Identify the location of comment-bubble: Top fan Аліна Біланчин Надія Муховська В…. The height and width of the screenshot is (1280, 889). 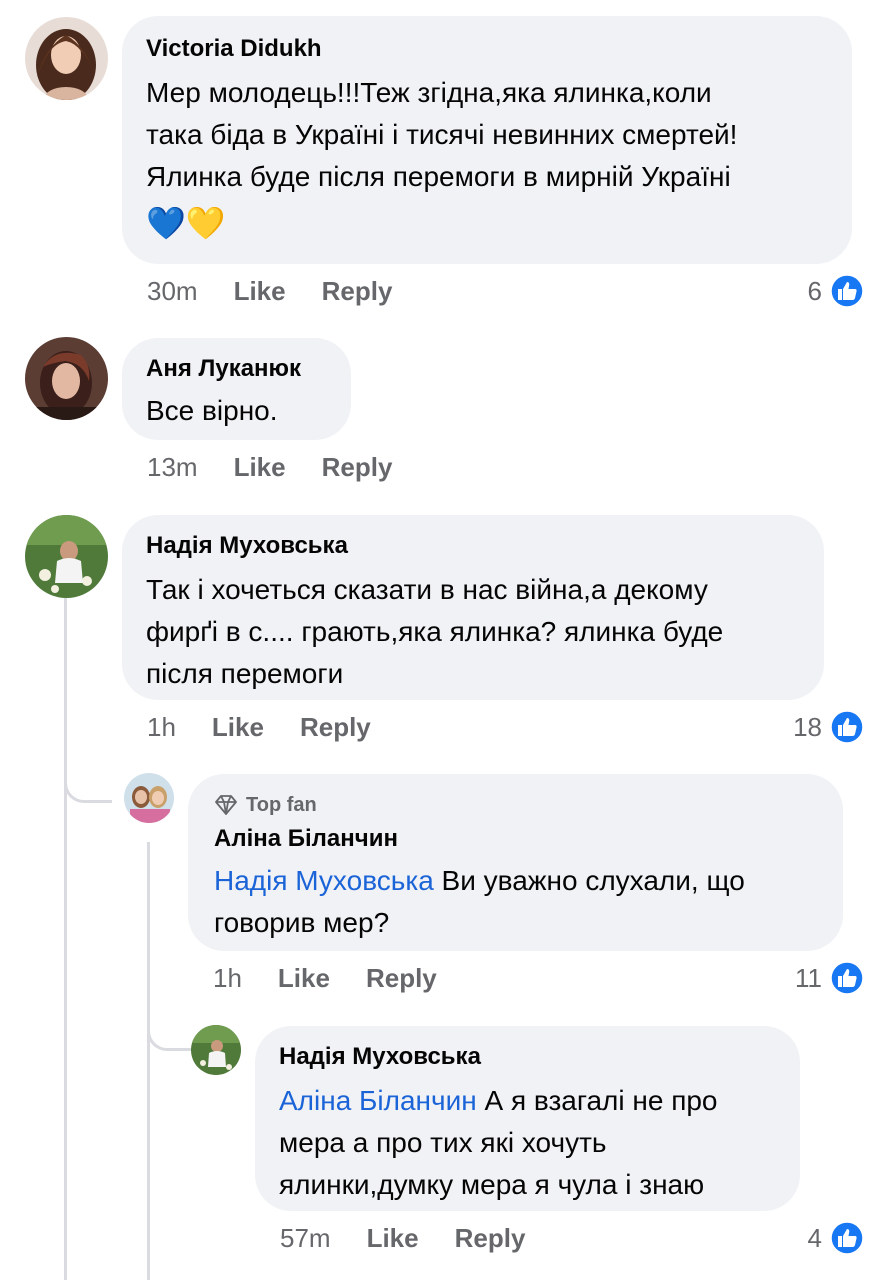
(515, 862).